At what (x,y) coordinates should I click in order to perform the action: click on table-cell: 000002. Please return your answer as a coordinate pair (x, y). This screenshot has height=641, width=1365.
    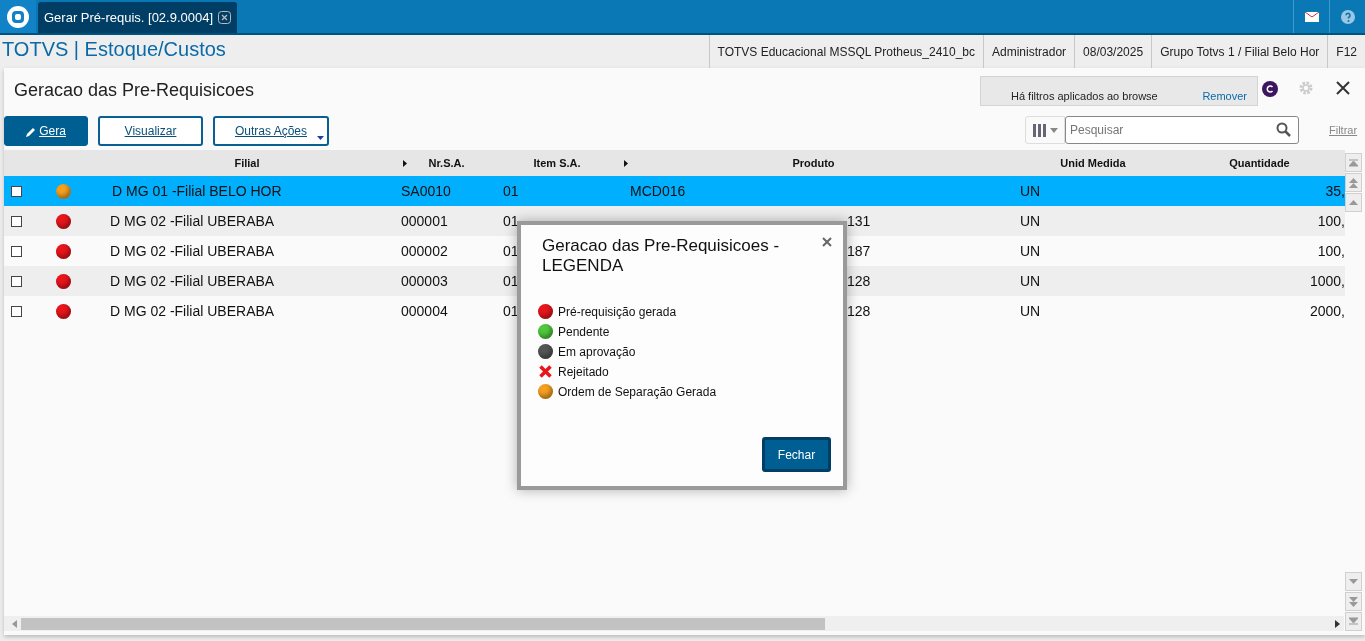
    Looking at the image, I should click on (424, 250).